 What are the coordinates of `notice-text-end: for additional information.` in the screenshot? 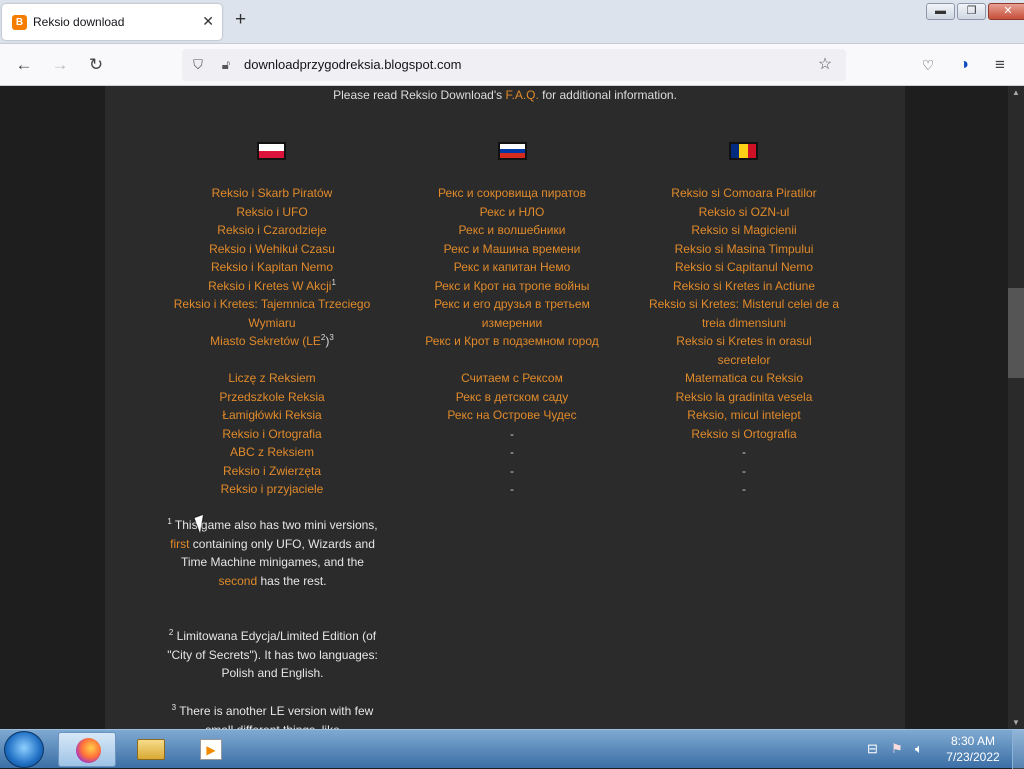 It's located at (607, 95).